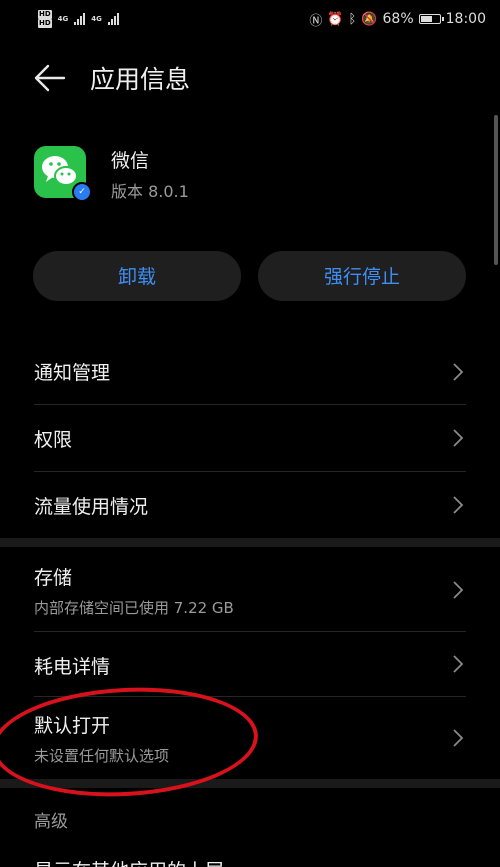 Image resolution: width=500 pixels, height=867 pixels. I want to click on row-label: 存储, so click(53, 578).